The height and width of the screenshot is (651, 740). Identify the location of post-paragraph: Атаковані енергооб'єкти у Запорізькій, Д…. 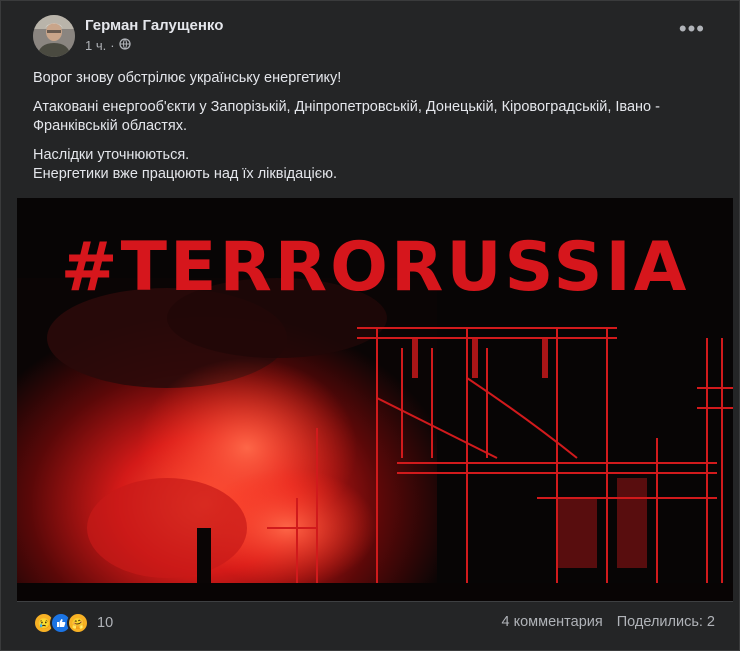
(346, 116).